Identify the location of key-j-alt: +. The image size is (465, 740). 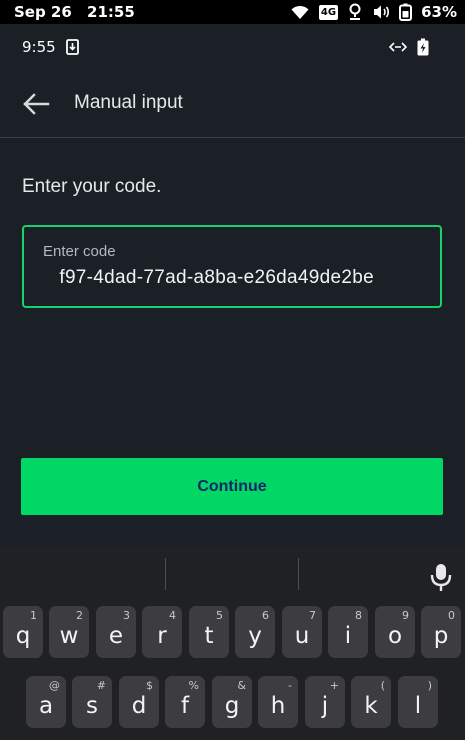
(334, 685).